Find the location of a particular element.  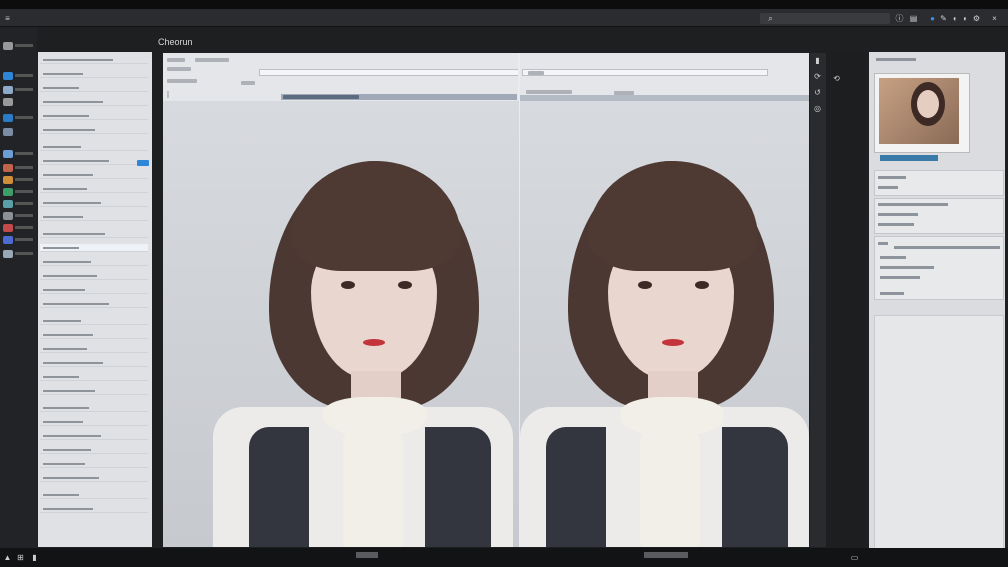

zoom-out-button is located at coordinates (367, 555).